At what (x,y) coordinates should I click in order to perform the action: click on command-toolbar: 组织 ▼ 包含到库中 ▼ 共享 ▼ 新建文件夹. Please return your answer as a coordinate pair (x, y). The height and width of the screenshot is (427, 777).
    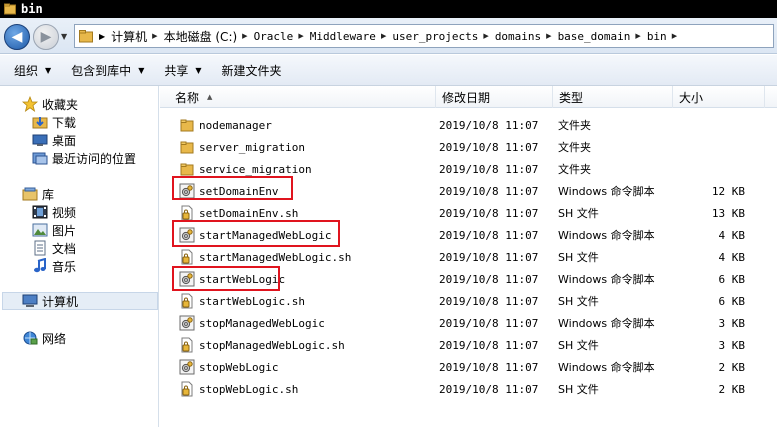
    Looking at the image, I should click on (388, 70).